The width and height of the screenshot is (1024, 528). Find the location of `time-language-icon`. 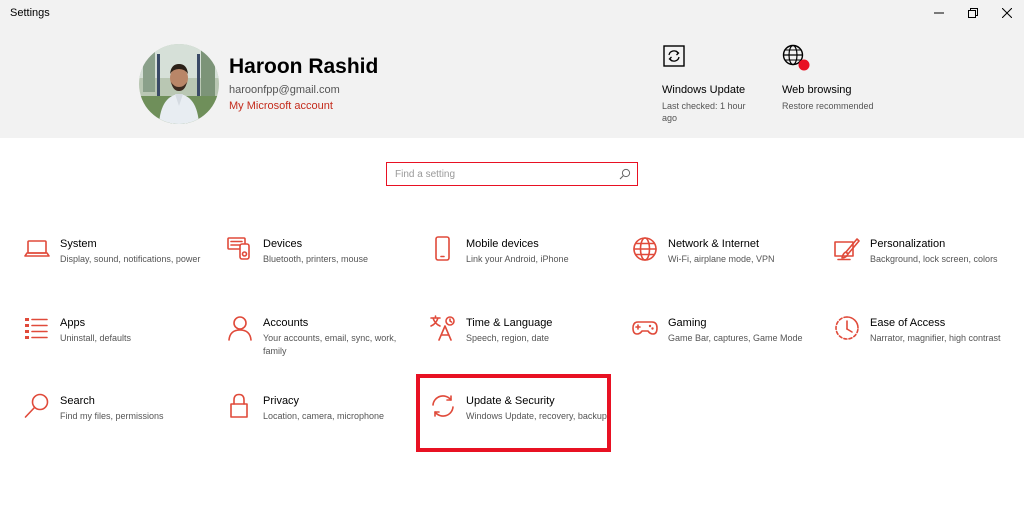

time-language-icon is located at coordinates (442, 328).